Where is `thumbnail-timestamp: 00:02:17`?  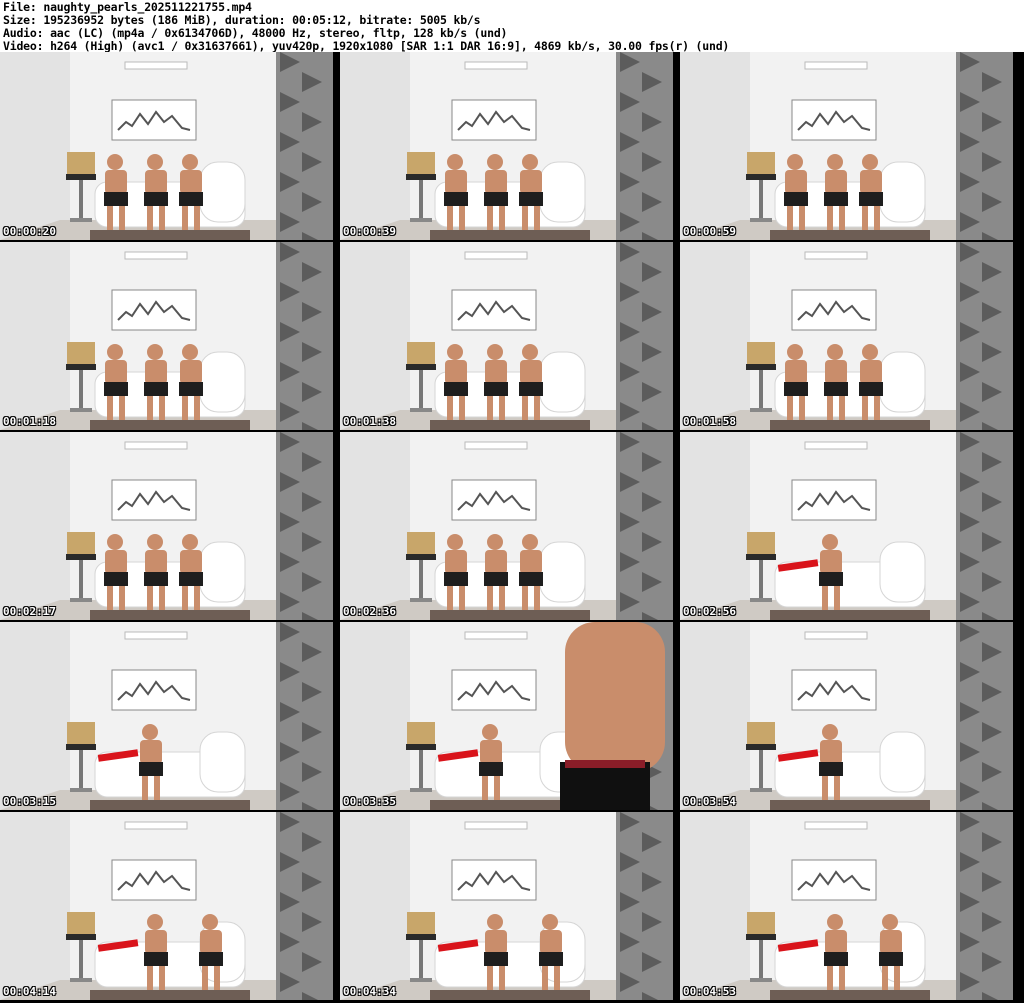 thumbnail-timestamp: 00:02:17 is located at coordinates (29, 611).